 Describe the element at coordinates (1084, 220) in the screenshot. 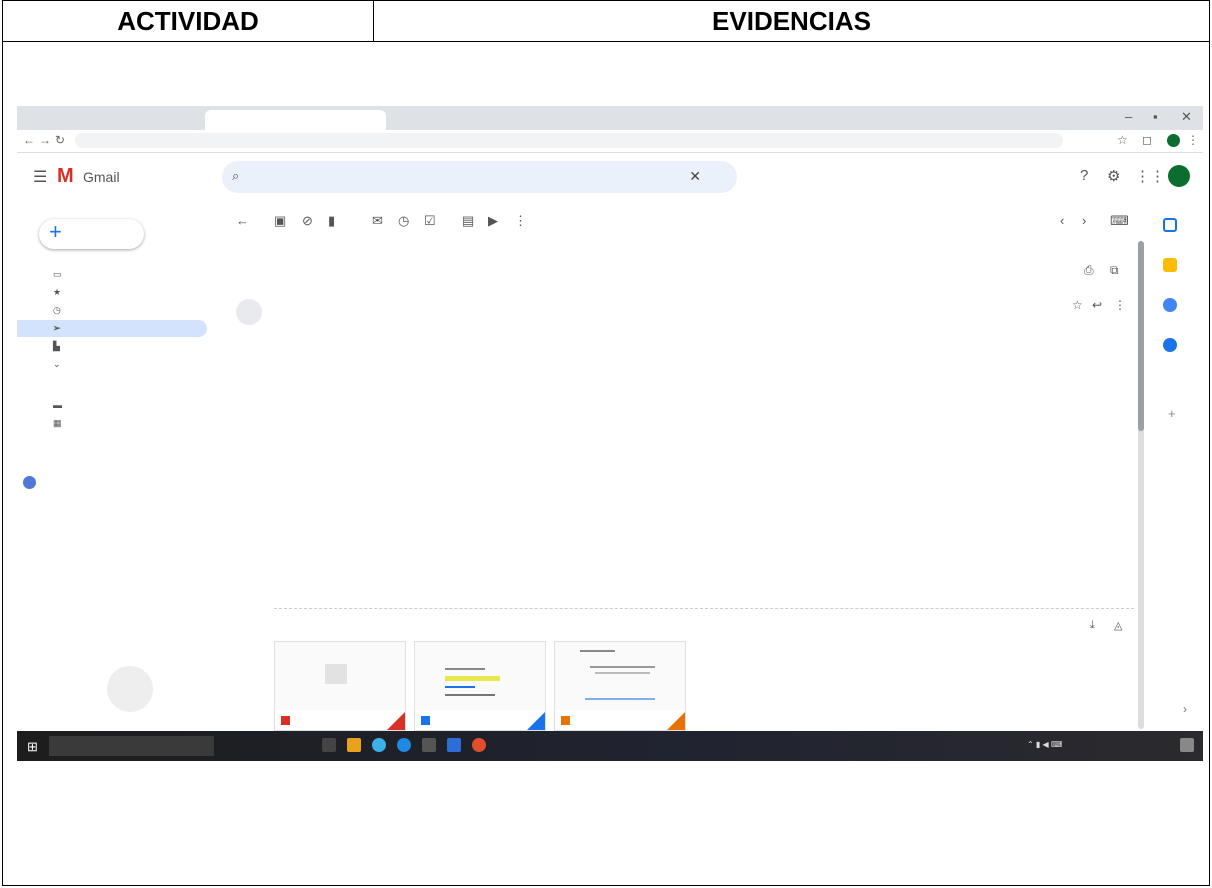

I see `next-email-icon: ›` at that location.